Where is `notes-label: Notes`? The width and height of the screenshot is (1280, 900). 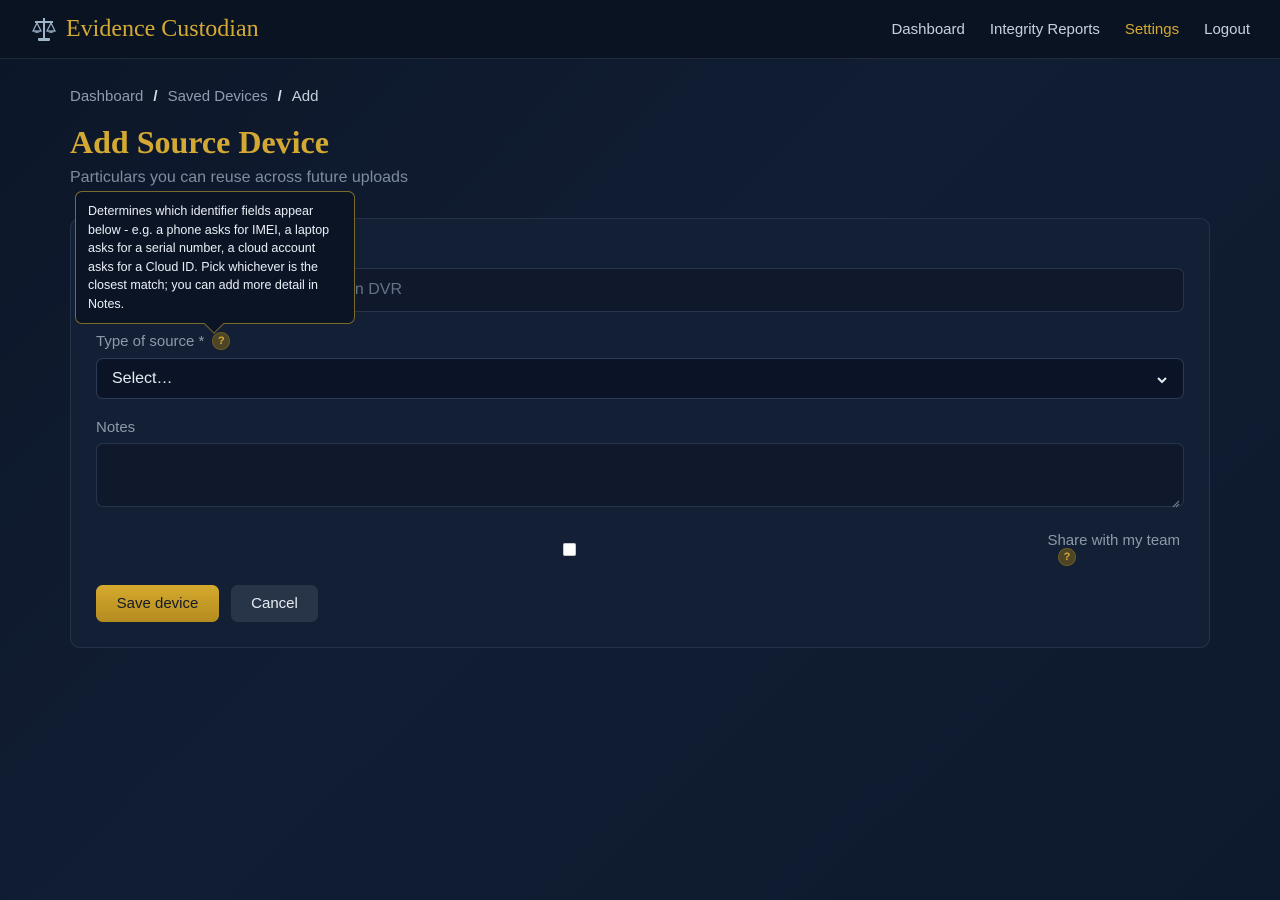
notes-label: Notes is located at coordinates (115, 427).